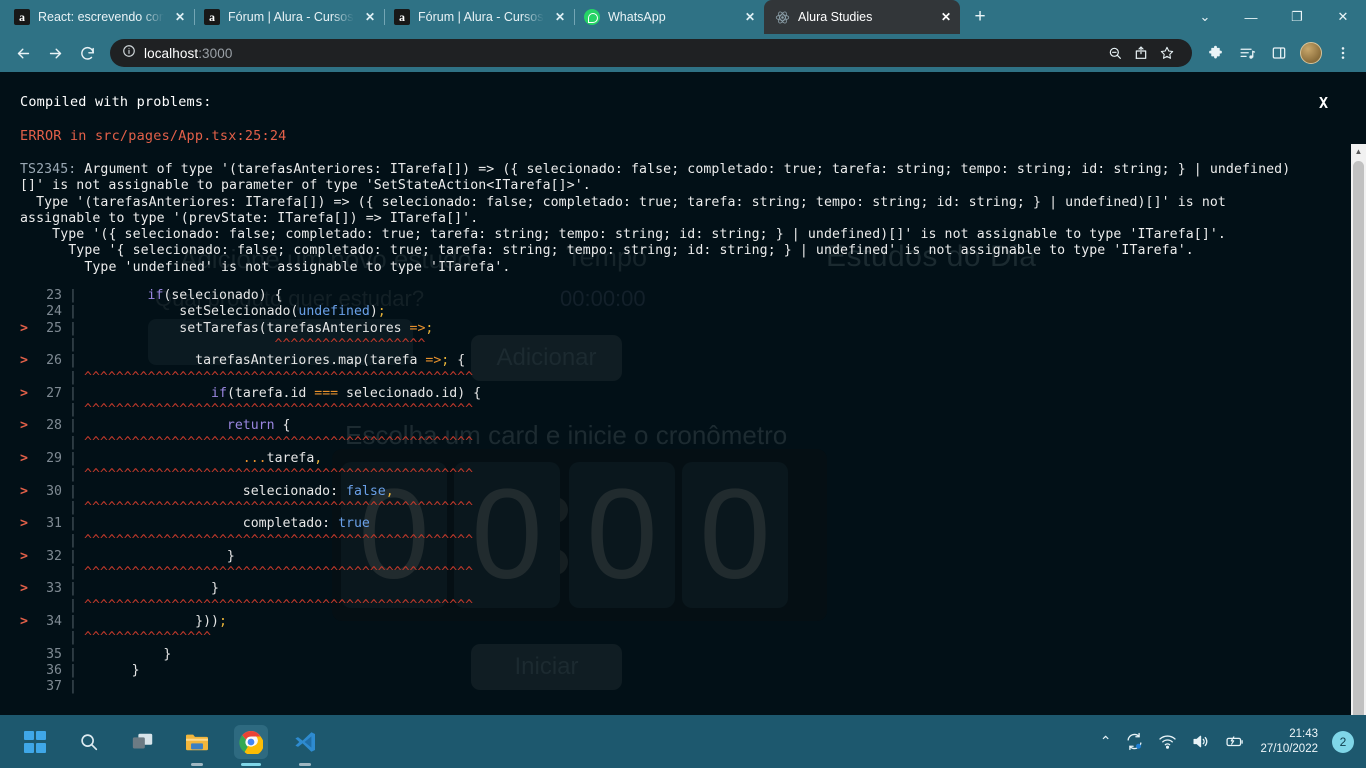 This screenshot has height=768, width=1366. What do you see at coordinates (1343, 741) in the screenshot?
I see `notification-badge: 2` at bounding box center [1343, 741].